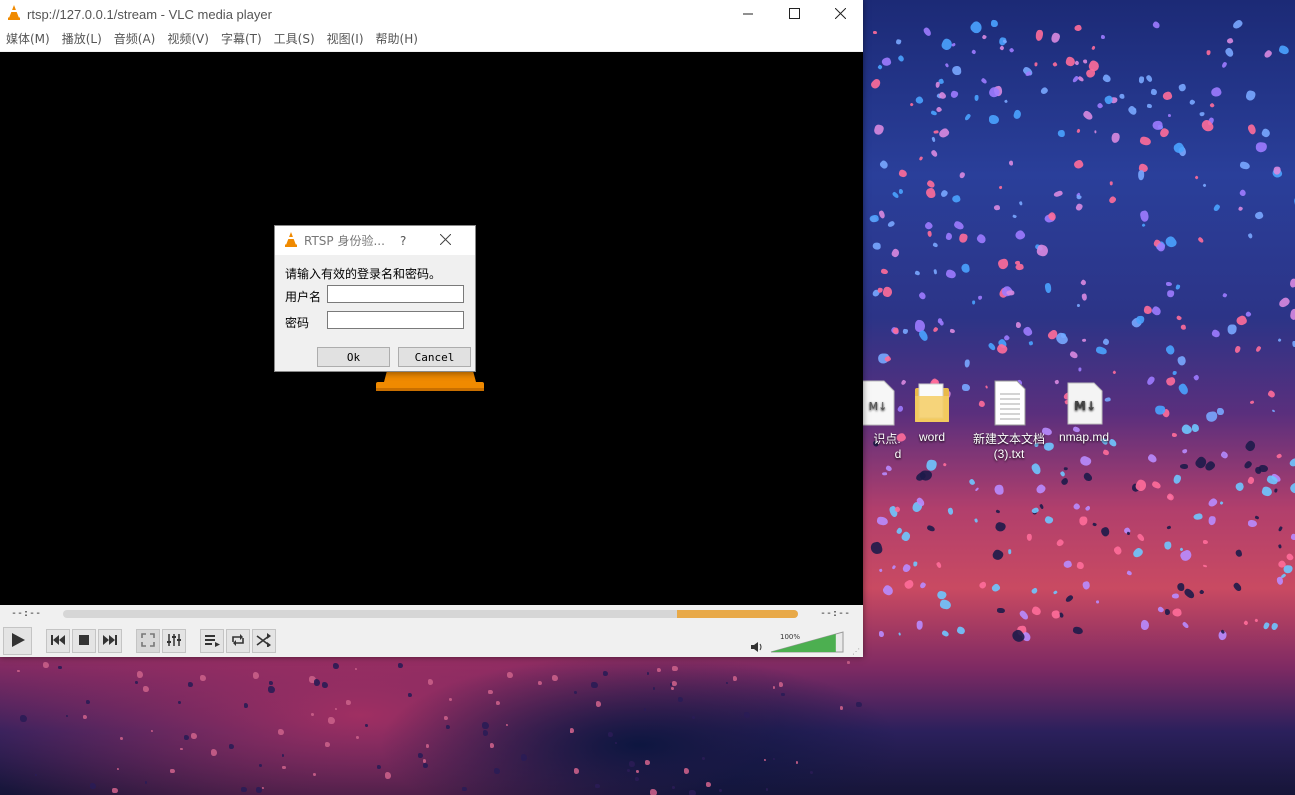 The height and width of the screenshot is (795, 1295). Describe the element at coordinates (135, 39) in the screenshot. I see `menu-audio: 音频(A)` at that location.